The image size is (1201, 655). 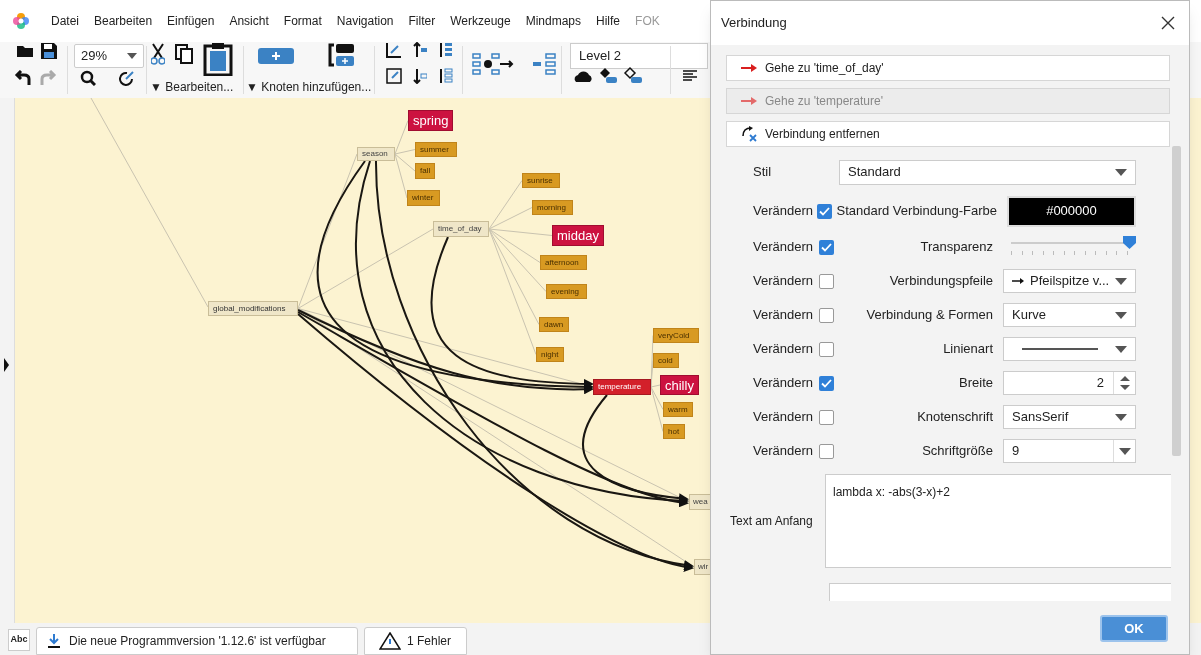 I want to click on remove-connector-icon, so click(x=749, y=134).